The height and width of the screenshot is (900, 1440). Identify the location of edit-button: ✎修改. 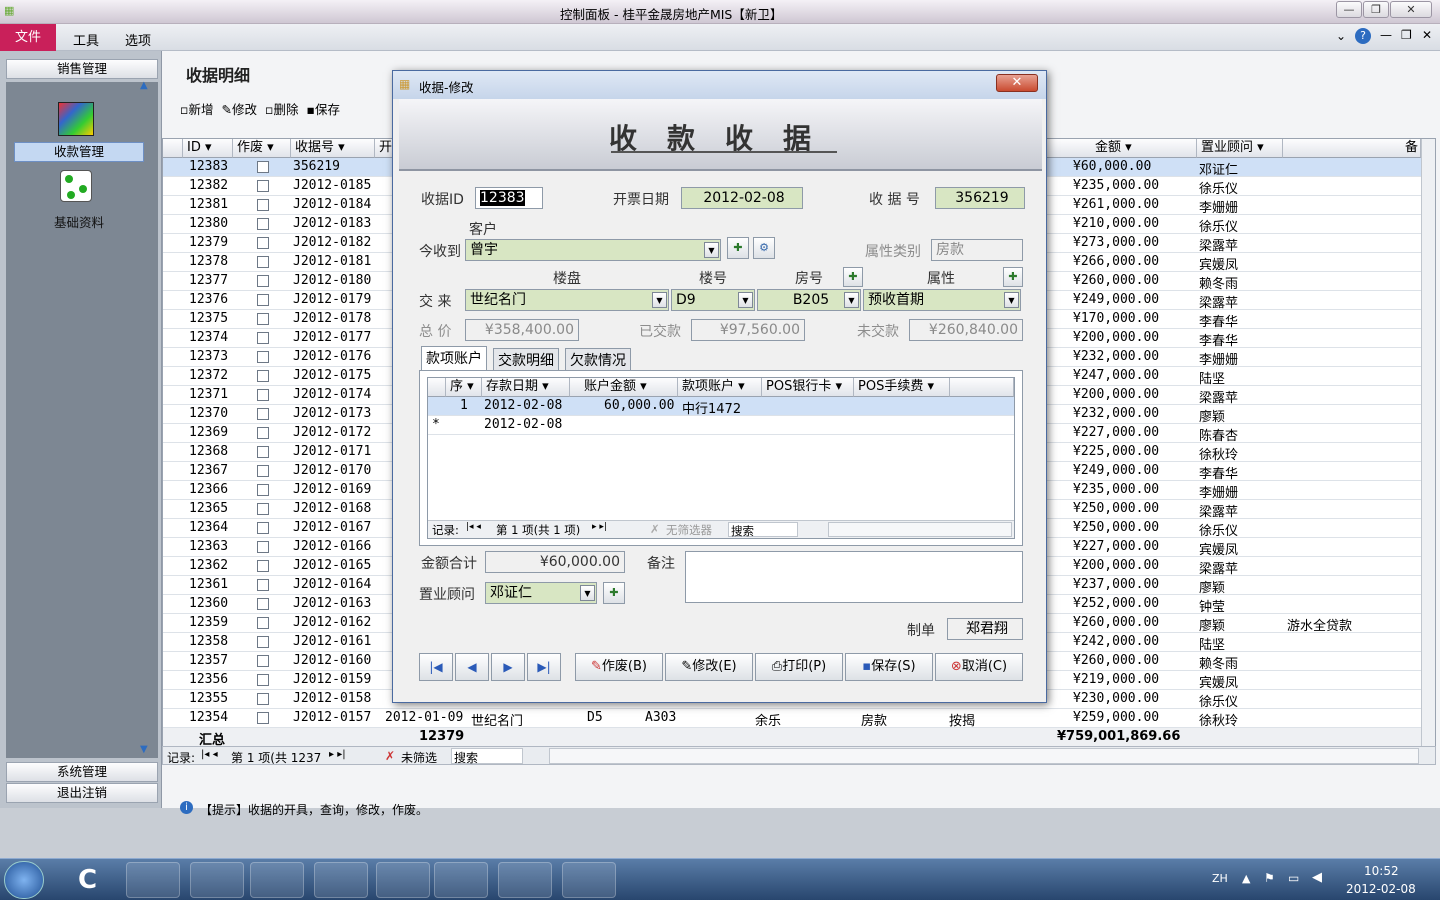
(239, 109).